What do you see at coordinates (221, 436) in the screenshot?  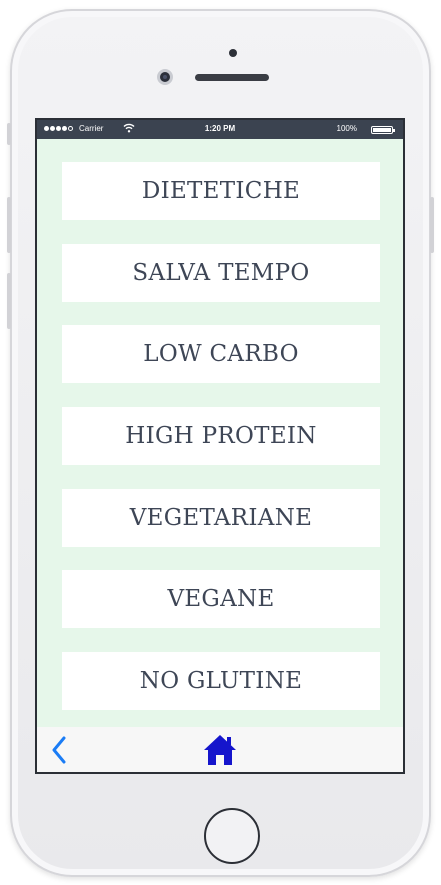 I see `menu-item-high-protein: HIGH PROTEIN` at bounding box center [221, 436].